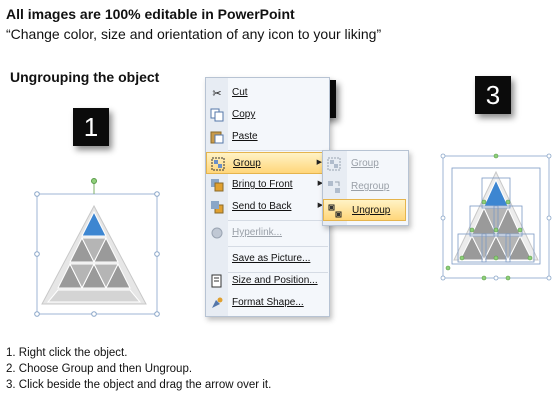 This screenshot has height=420, width=560. I want to click on step-badge-1: 1, so click(91, 127).